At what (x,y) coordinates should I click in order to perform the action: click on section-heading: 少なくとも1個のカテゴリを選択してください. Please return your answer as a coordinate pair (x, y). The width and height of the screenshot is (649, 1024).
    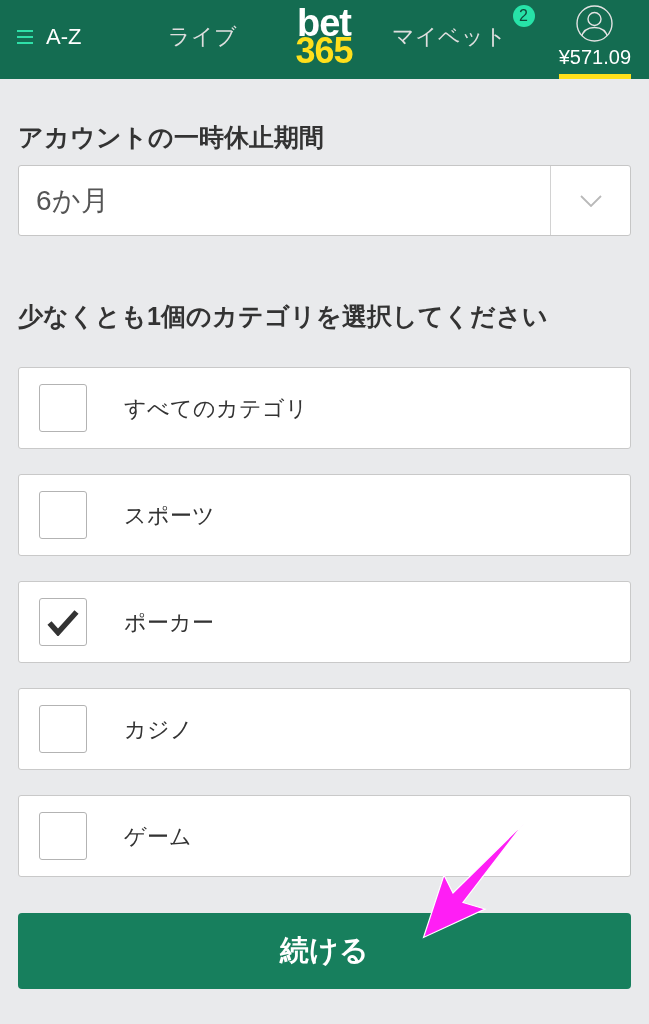
    Looking at the image, I should click on (283, 316).